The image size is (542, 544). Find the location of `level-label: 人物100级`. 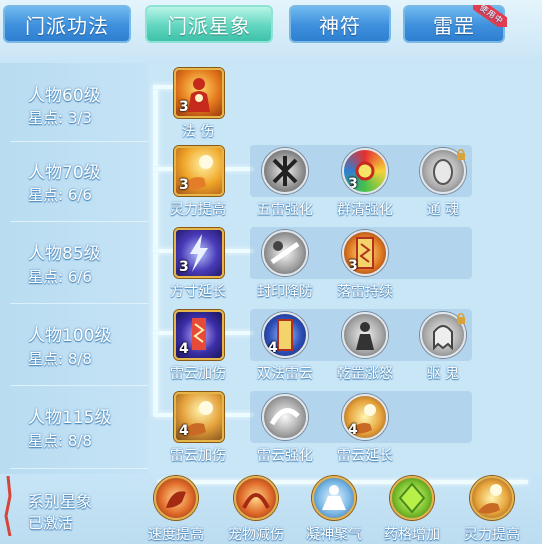

level-label: 人物100级 is located at coordinates (70, 336).